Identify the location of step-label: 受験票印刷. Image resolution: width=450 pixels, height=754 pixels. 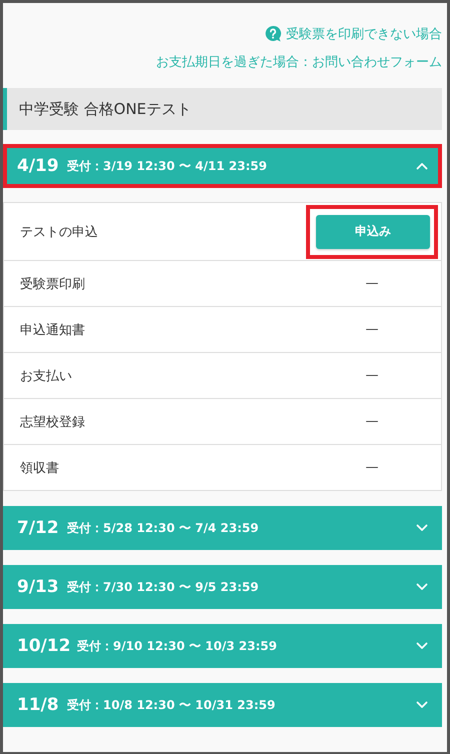
(53, 284).